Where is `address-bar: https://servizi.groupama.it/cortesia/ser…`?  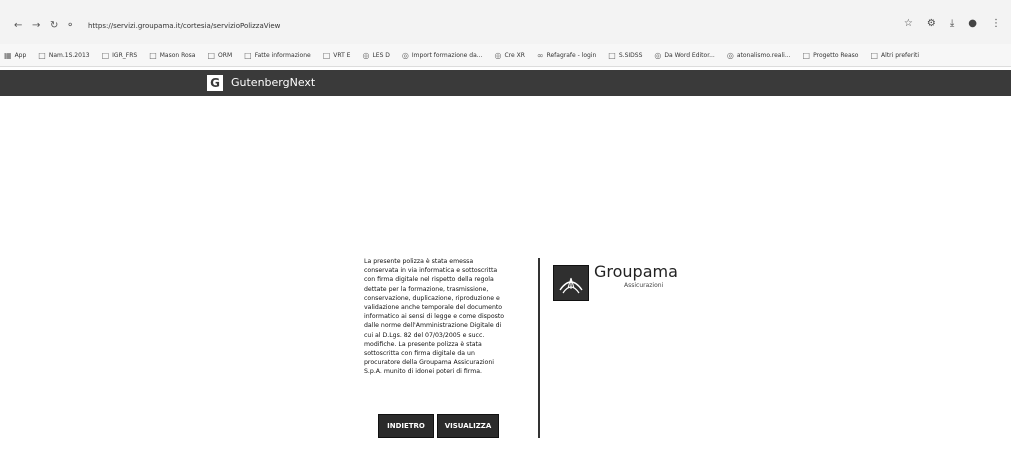 address-bar: https://servizi.groupama.it/cortesia/ser… is located at coordinates (464, 26).